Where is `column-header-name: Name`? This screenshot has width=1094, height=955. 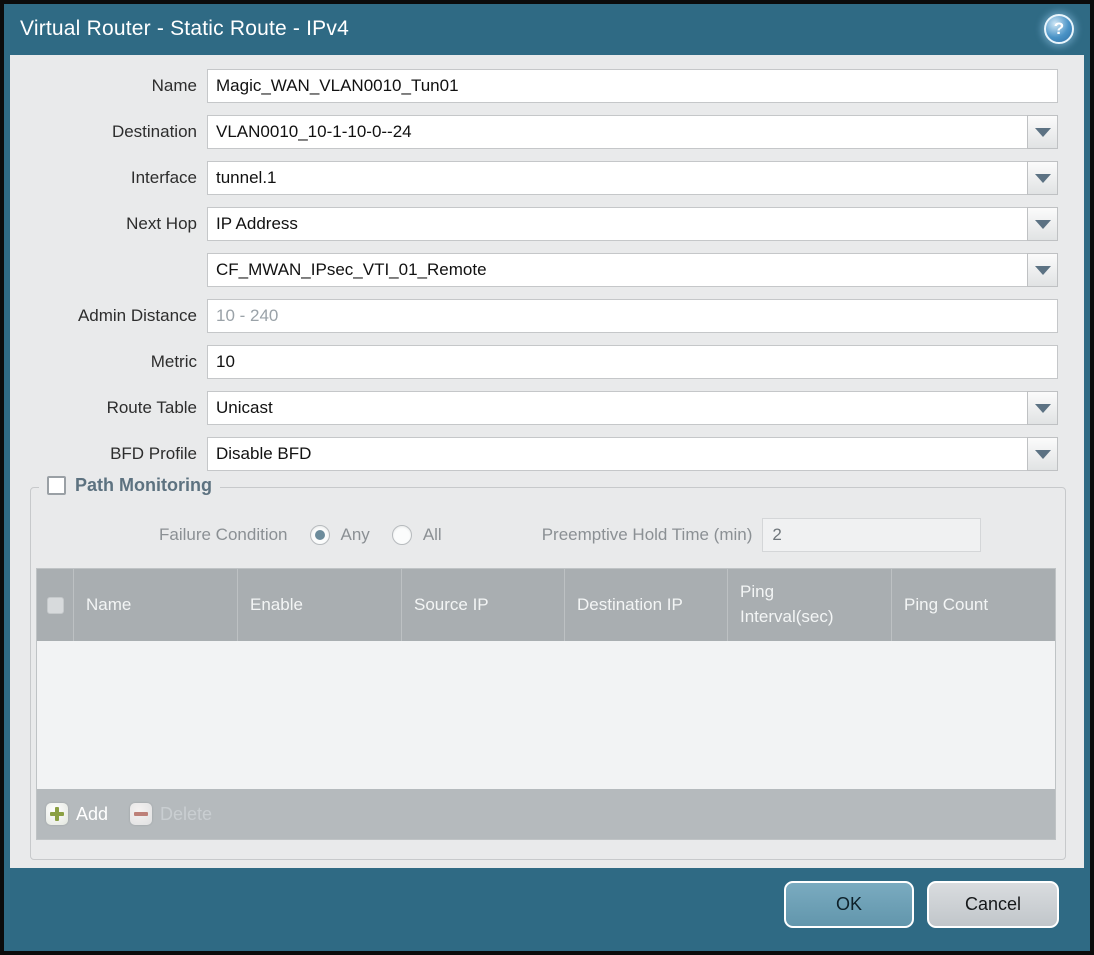
column-header-name: Name is located at coordinates (156, 605).